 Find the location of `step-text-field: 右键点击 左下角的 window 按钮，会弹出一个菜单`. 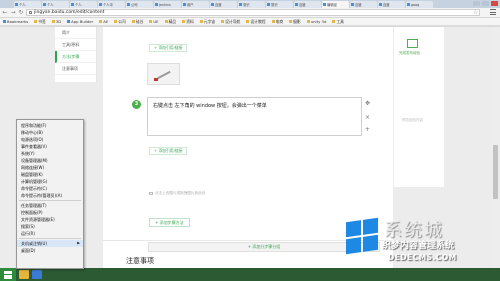

step-text-field: 右键点击 左下角的 window 按钮，会弹出一个菜单 is located at coordinates (254, 116).